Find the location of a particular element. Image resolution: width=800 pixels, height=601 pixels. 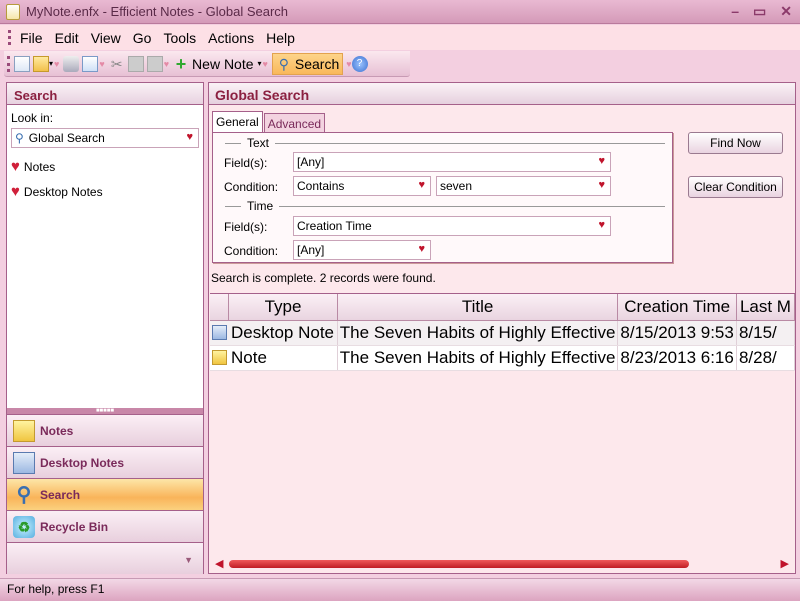

new-note-button: + New Note ▾ ♥ is located at coordinates (221, 64).